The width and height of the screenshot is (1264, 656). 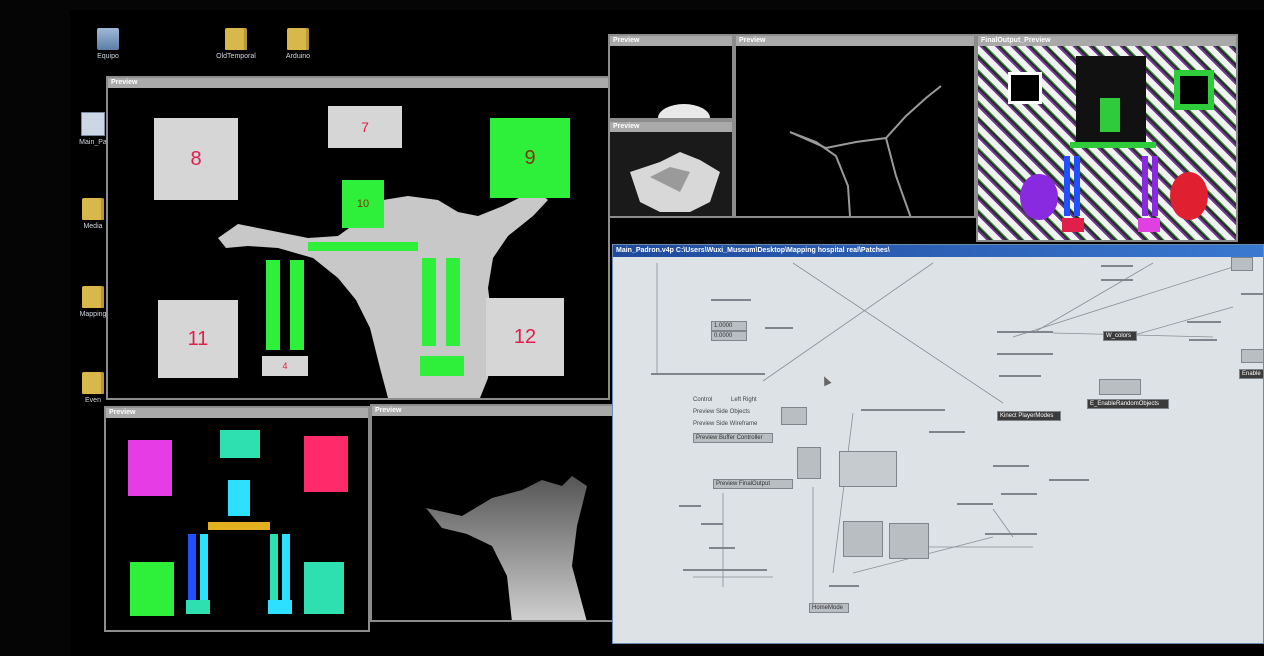 What do you see at coordinates (729, 326) in the screenshot?
I see `patch-node-value-1: 1.0000` at bounding box center [729, 326].